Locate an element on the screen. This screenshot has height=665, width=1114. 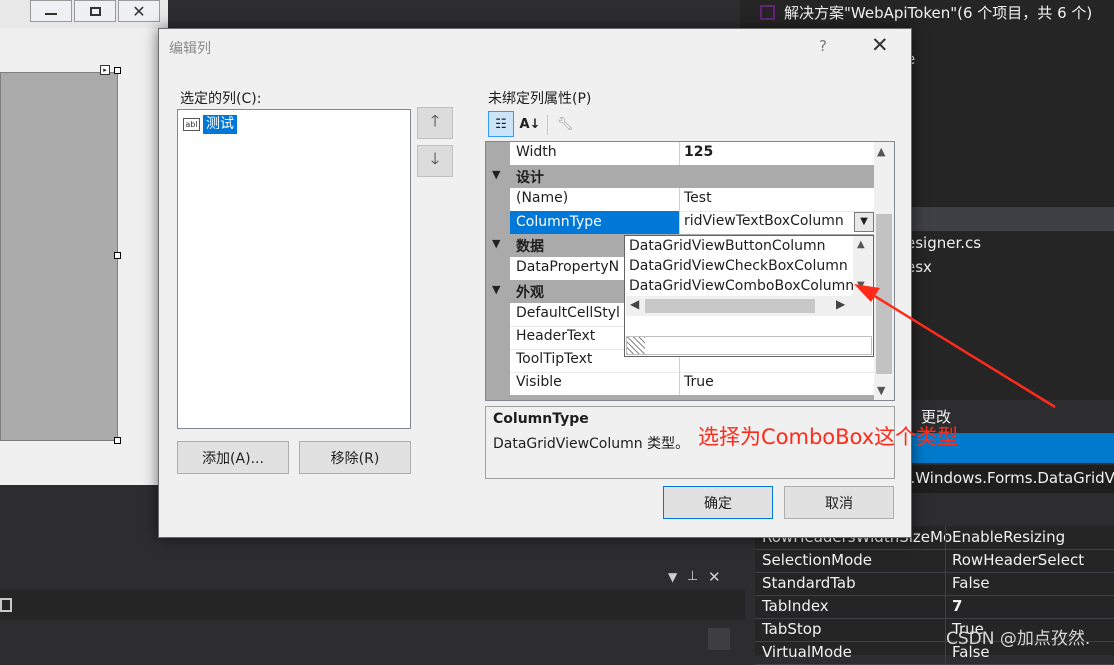
move-down-button: 🡓 is located at coordinates (435, 161).